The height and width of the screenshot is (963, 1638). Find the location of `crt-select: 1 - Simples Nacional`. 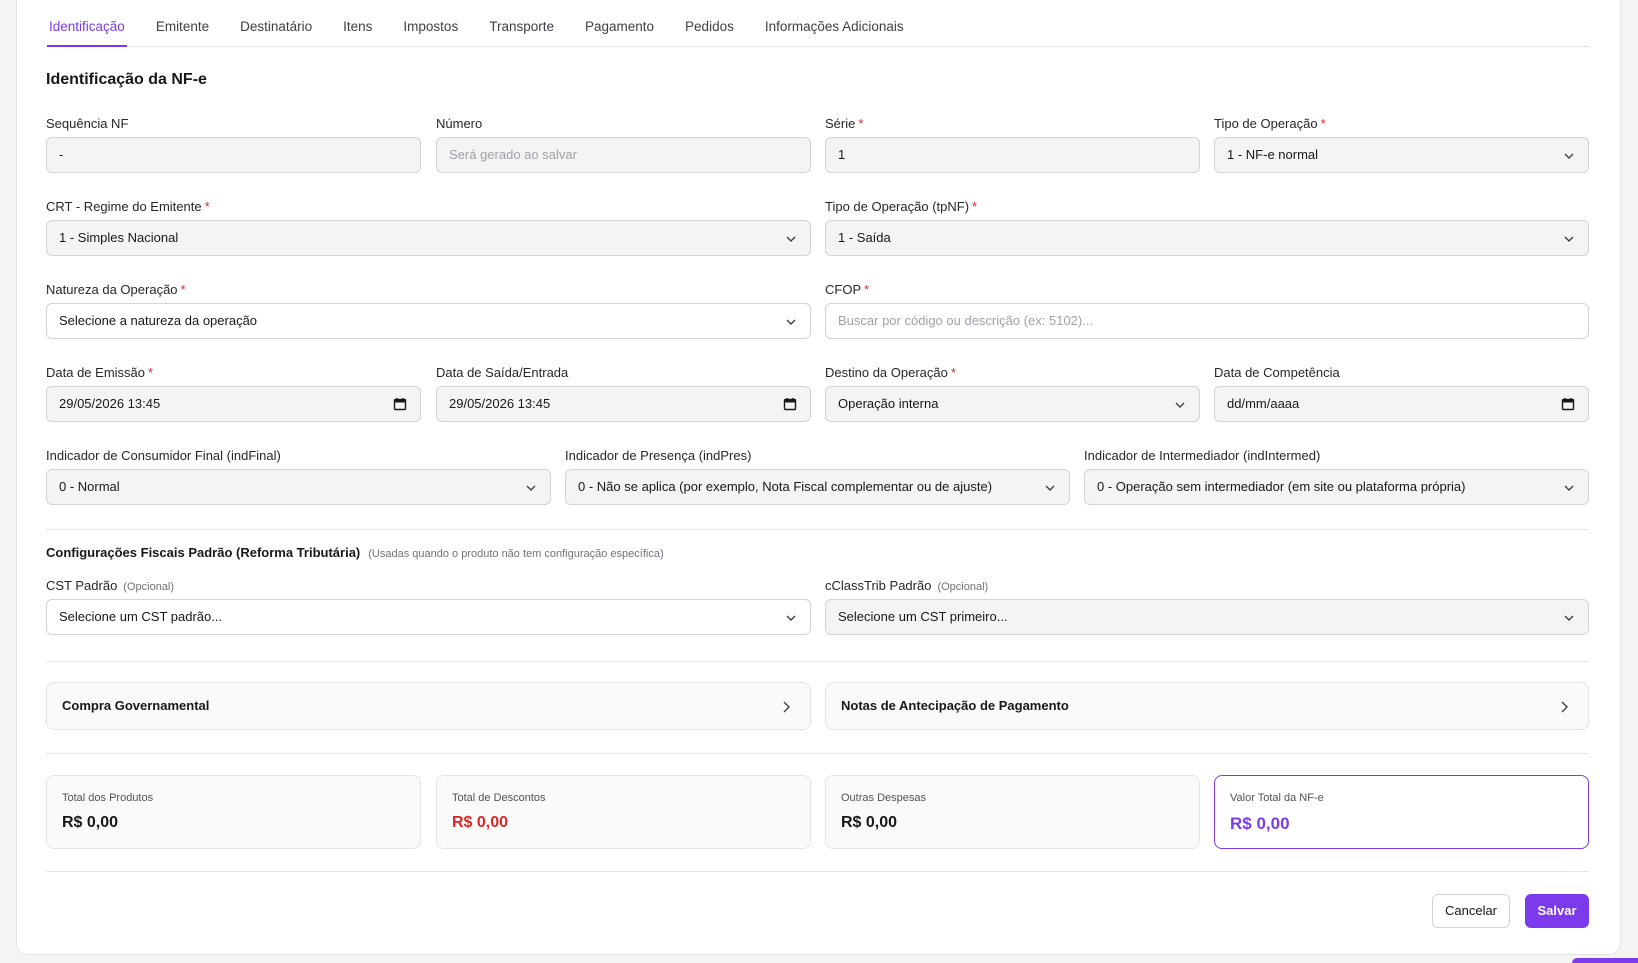

crt-select: 1 - Simples Nacional is located at coordinates (428, 238).